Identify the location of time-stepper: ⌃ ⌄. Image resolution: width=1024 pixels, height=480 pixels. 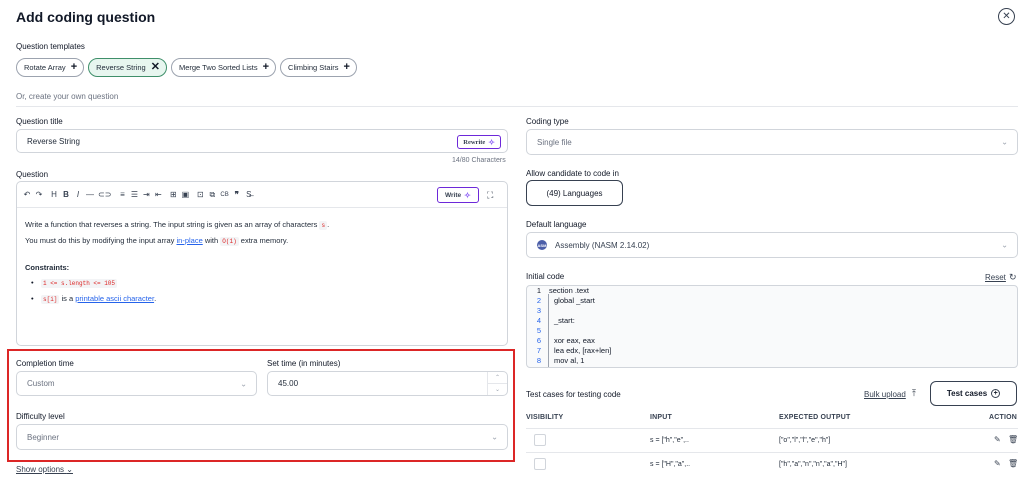
(497, 383).